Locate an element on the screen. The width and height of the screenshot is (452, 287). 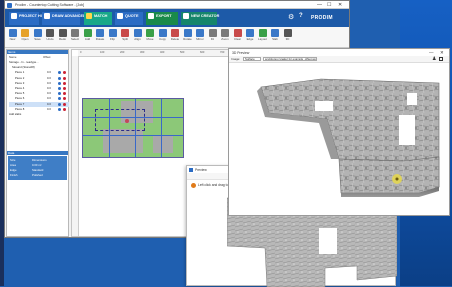
ruler-tick-label: 100 is located at coordinates (102, 52).